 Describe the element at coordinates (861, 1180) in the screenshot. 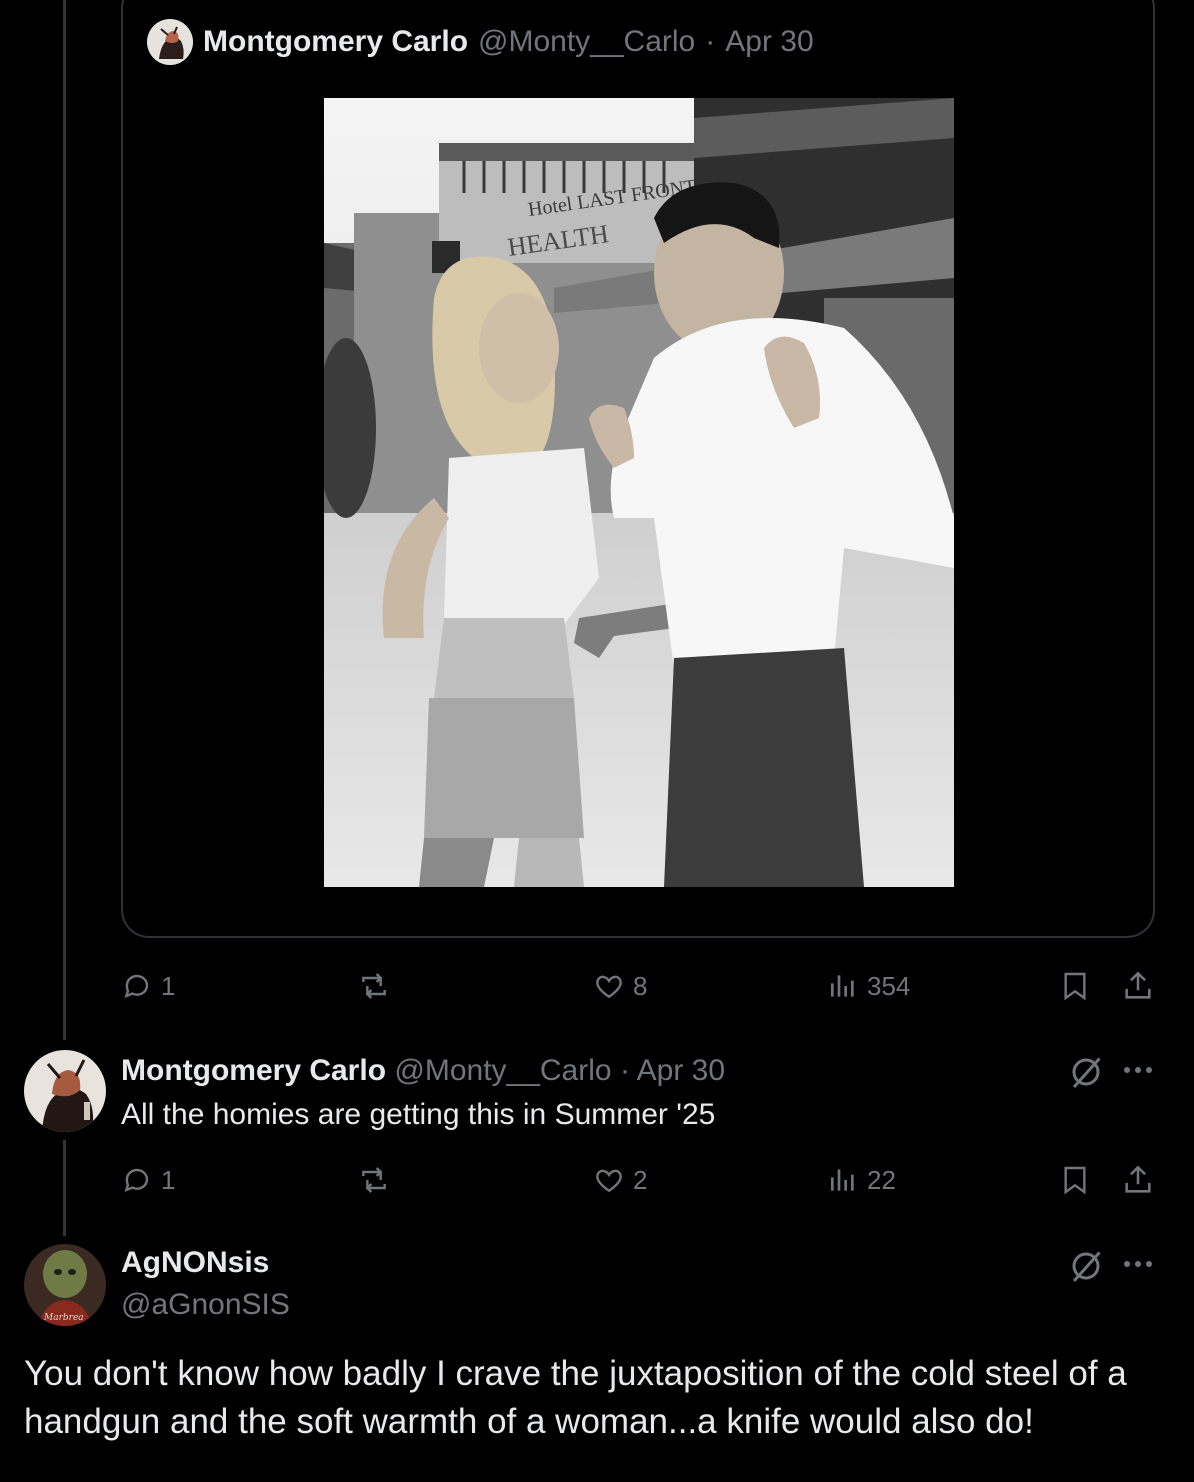

I see `reply-views-button: 22` at that location.